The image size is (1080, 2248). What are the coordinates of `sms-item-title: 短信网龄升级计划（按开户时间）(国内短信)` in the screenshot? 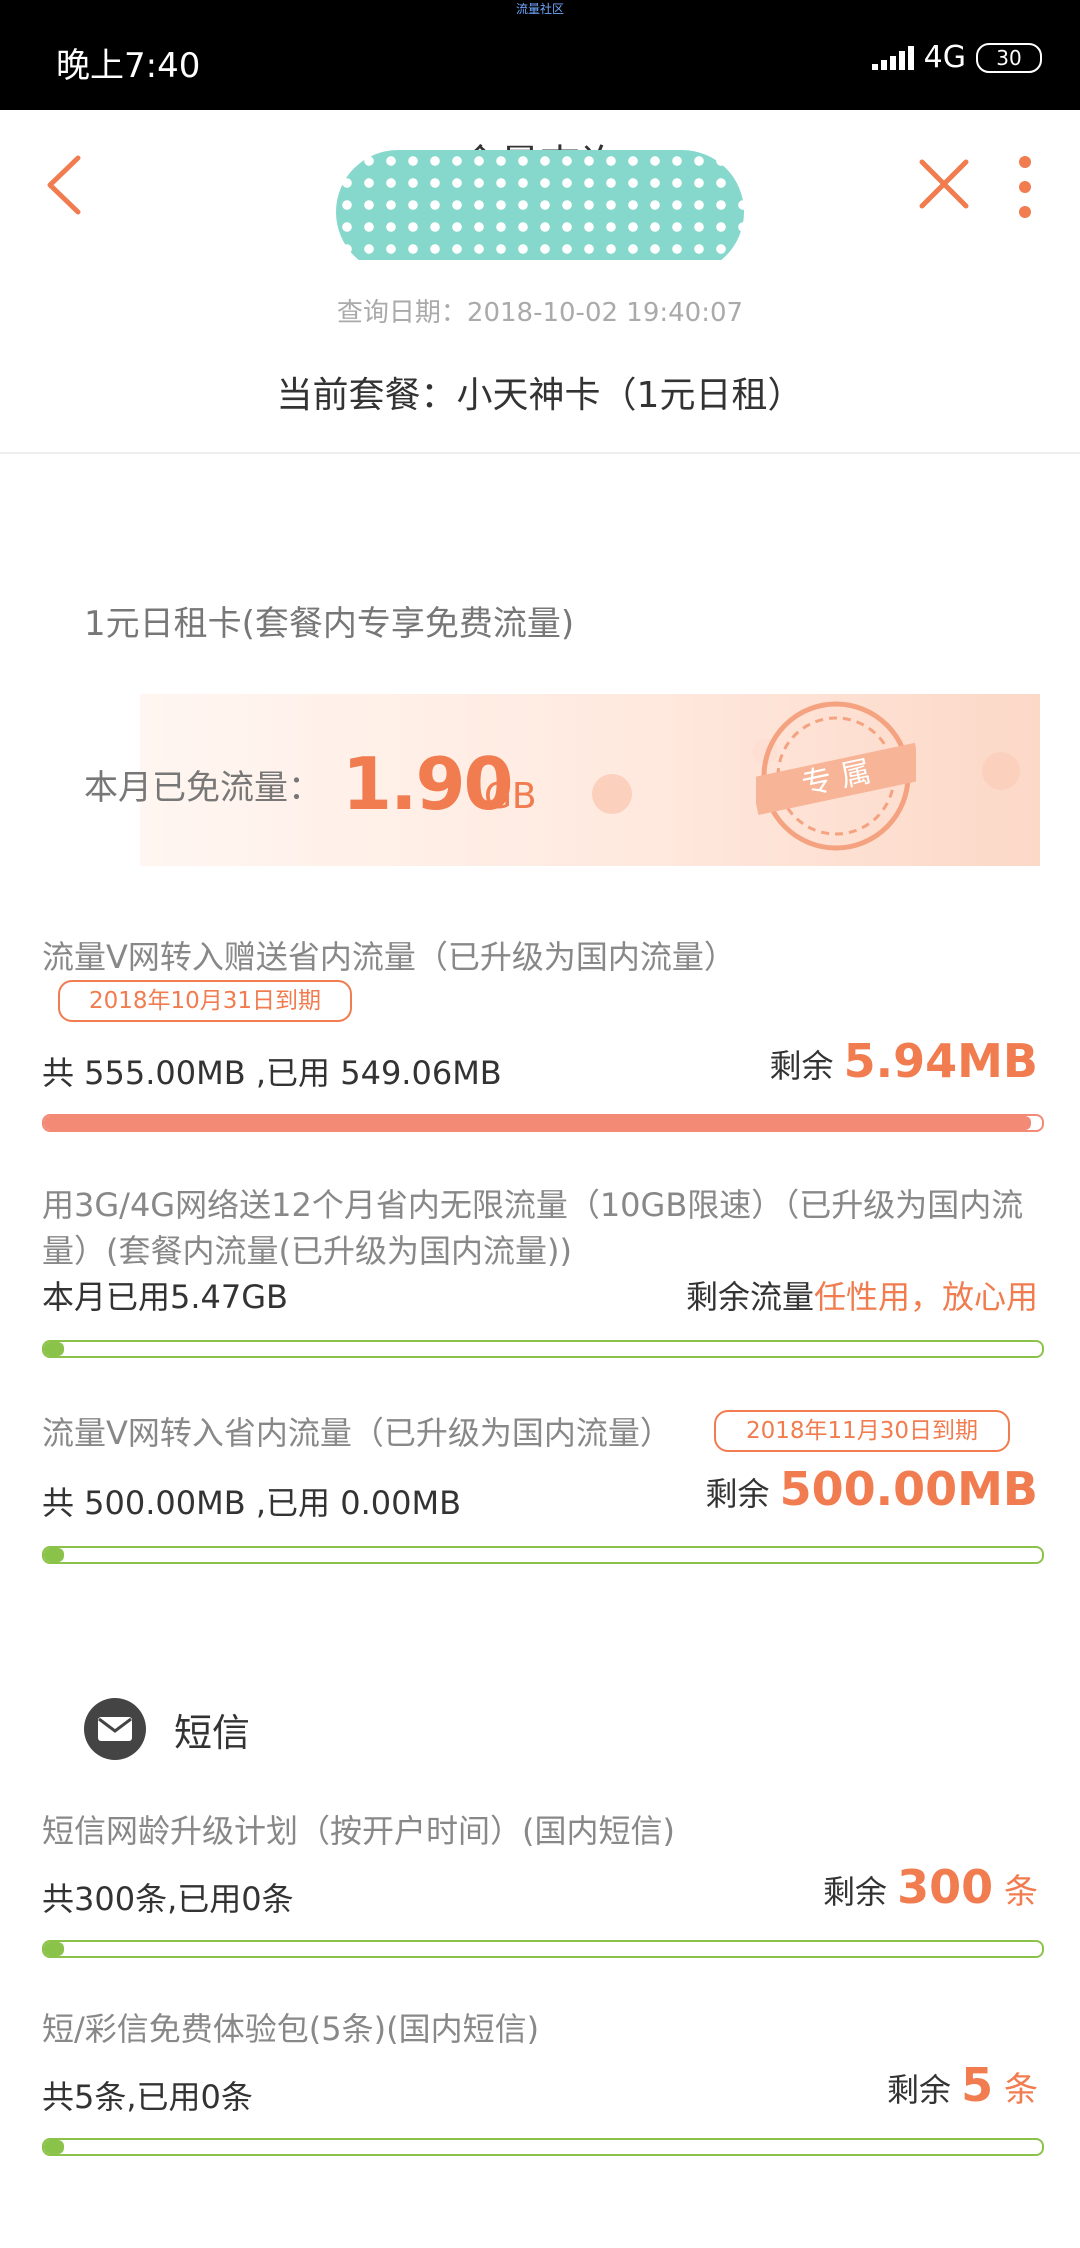 It's located at (358, 1831).